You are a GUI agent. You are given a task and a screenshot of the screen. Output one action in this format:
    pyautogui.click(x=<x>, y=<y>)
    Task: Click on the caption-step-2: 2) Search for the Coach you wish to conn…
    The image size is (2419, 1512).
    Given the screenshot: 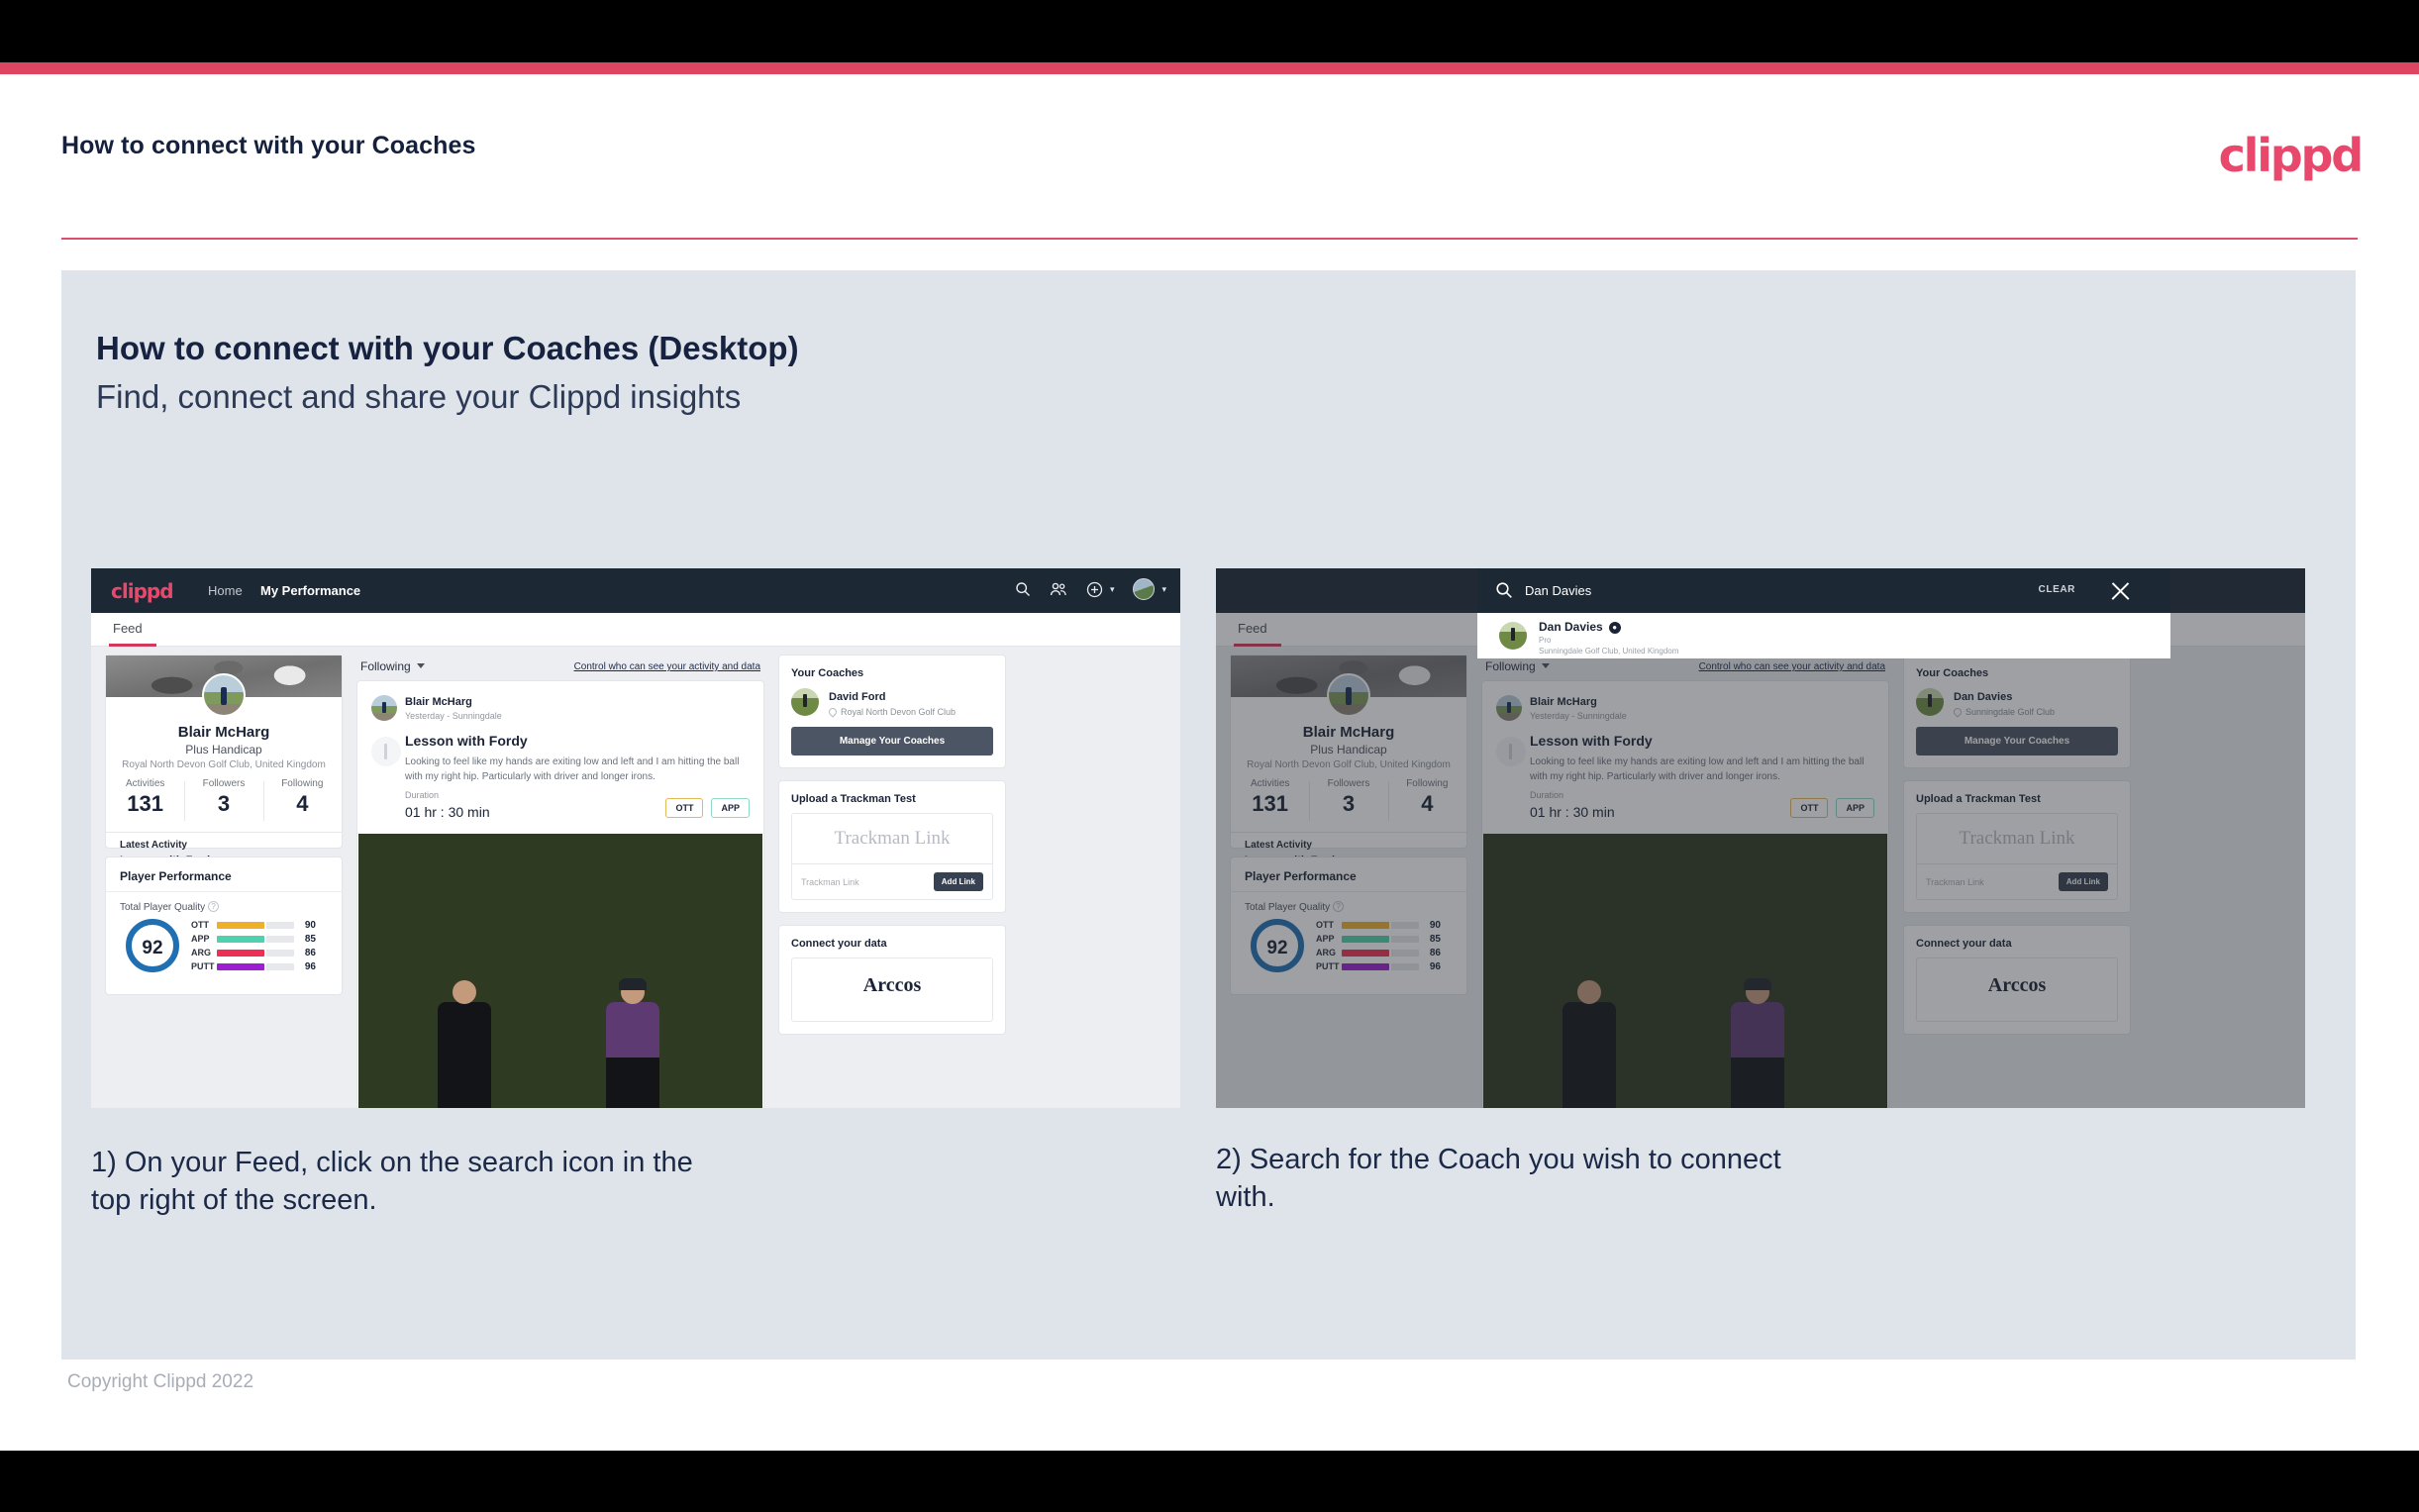 What is the action you would take?
    pyautogui.click(x=1498, y=1178)
    